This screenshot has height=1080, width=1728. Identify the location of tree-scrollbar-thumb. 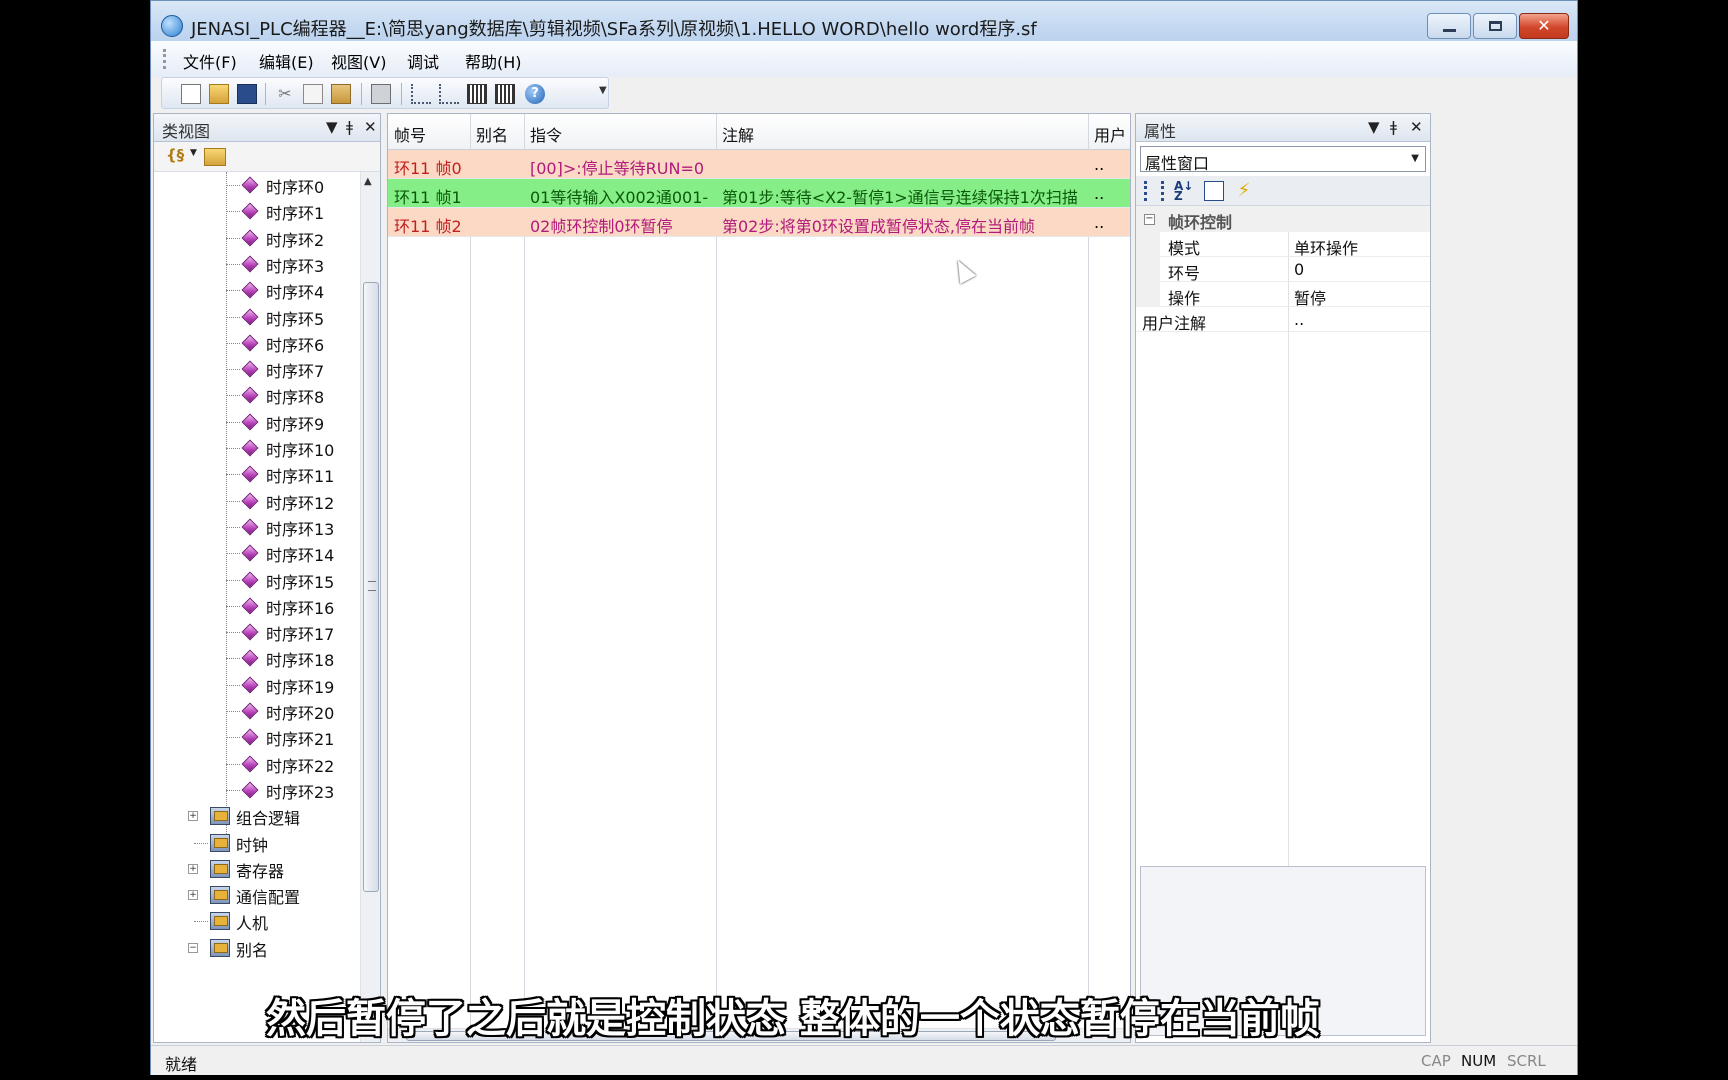
(371, 587).